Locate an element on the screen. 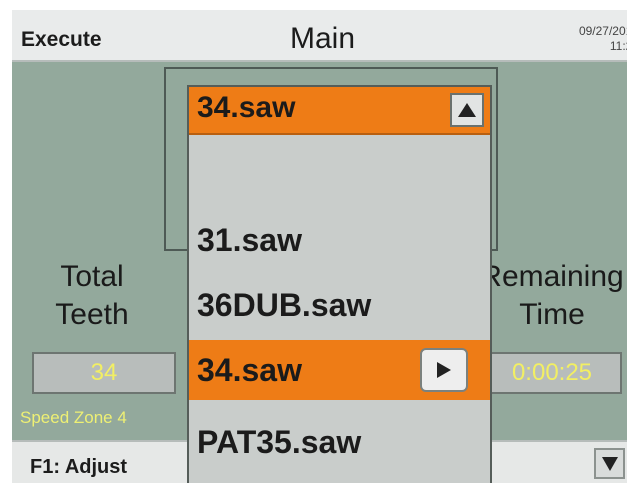  dropdown-scroll-up-button is located at coordinates (467, 110).